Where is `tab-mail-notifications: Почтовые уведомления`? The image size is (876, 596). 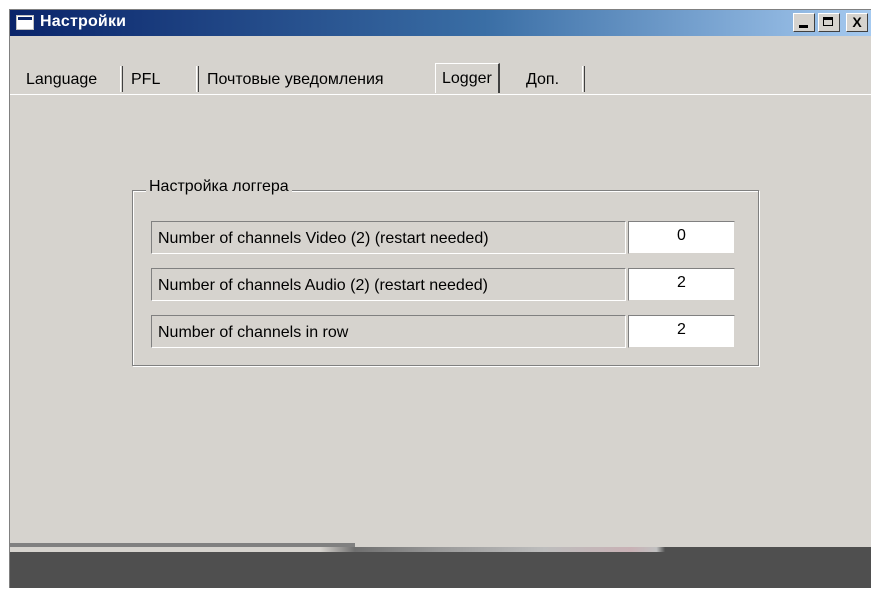 tab-mail-notifications: Почтовые уведомления is located at coordinates (295, 80).